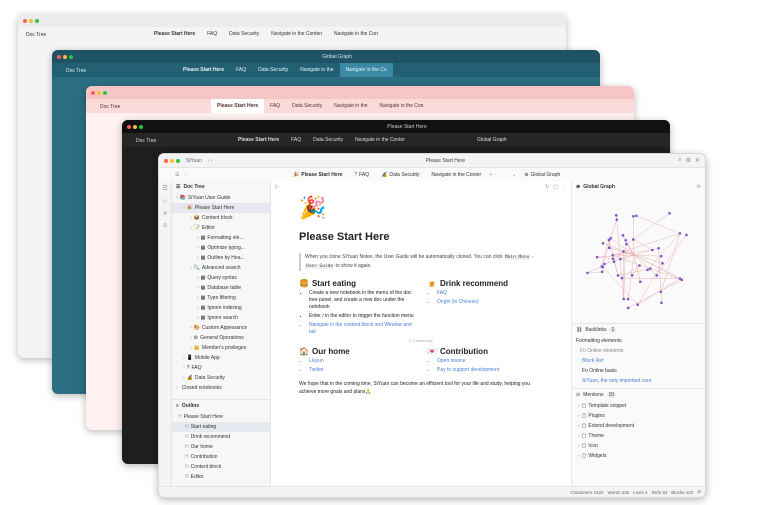 Image resolution: width=758 pixels, height=505 pixels. Describe the element at coordinates (688, 160) in the screenshot. I see `settings-icon: ⚙` at that location.